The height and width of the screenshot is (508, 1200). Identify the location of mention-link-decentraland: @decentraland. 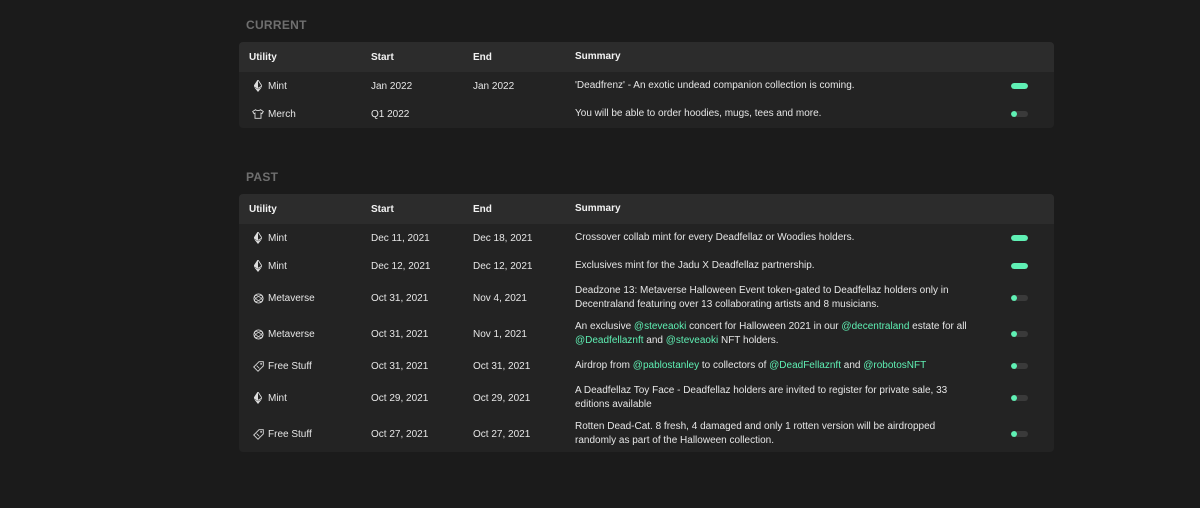
(875, 326).